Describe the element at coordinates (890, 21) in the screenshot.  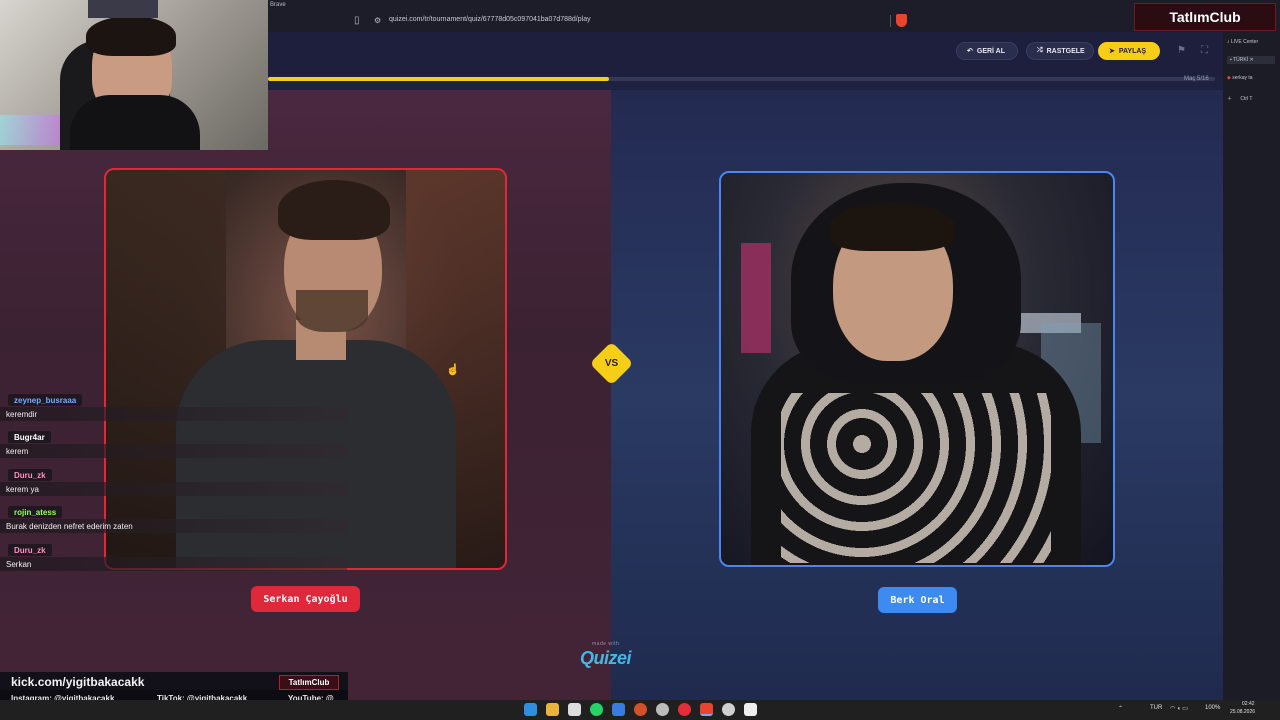
I see `address-divider` at that location.